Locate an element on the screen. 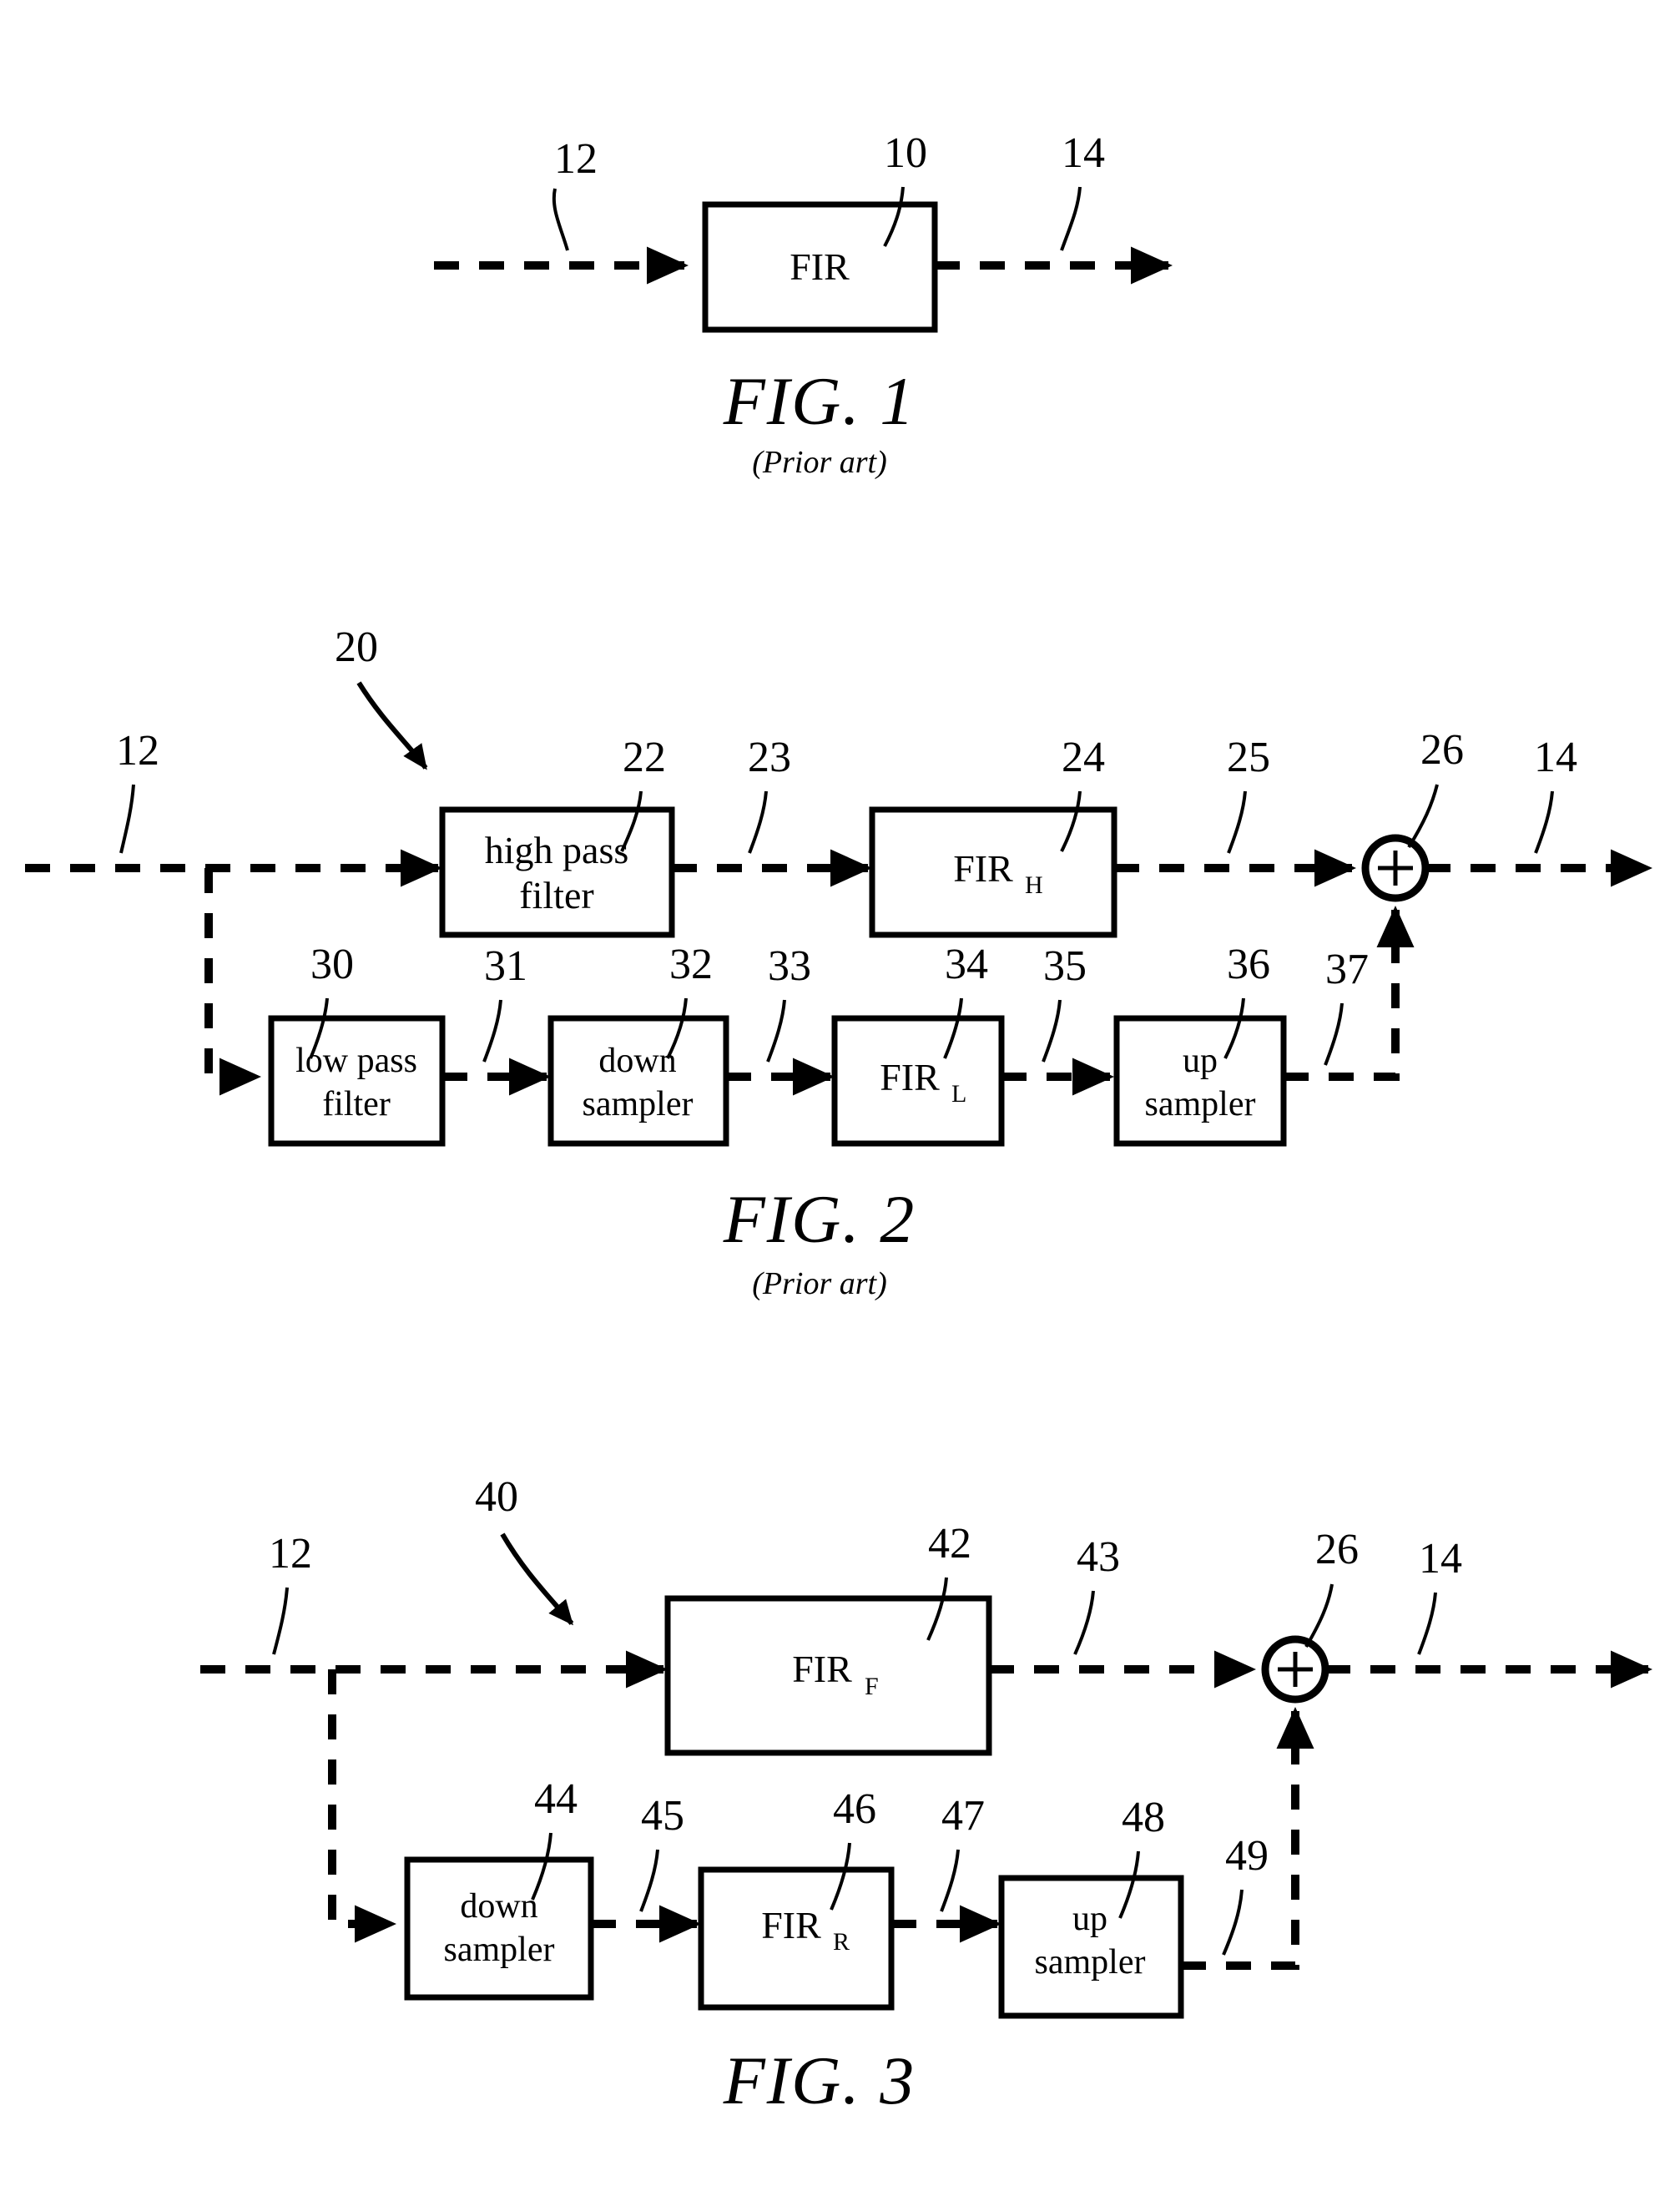 Image resolution: width=1680 pixels, height=2186 pixels. fig2-block-fir-h-label: FIR is located at coordinates (983, 868).